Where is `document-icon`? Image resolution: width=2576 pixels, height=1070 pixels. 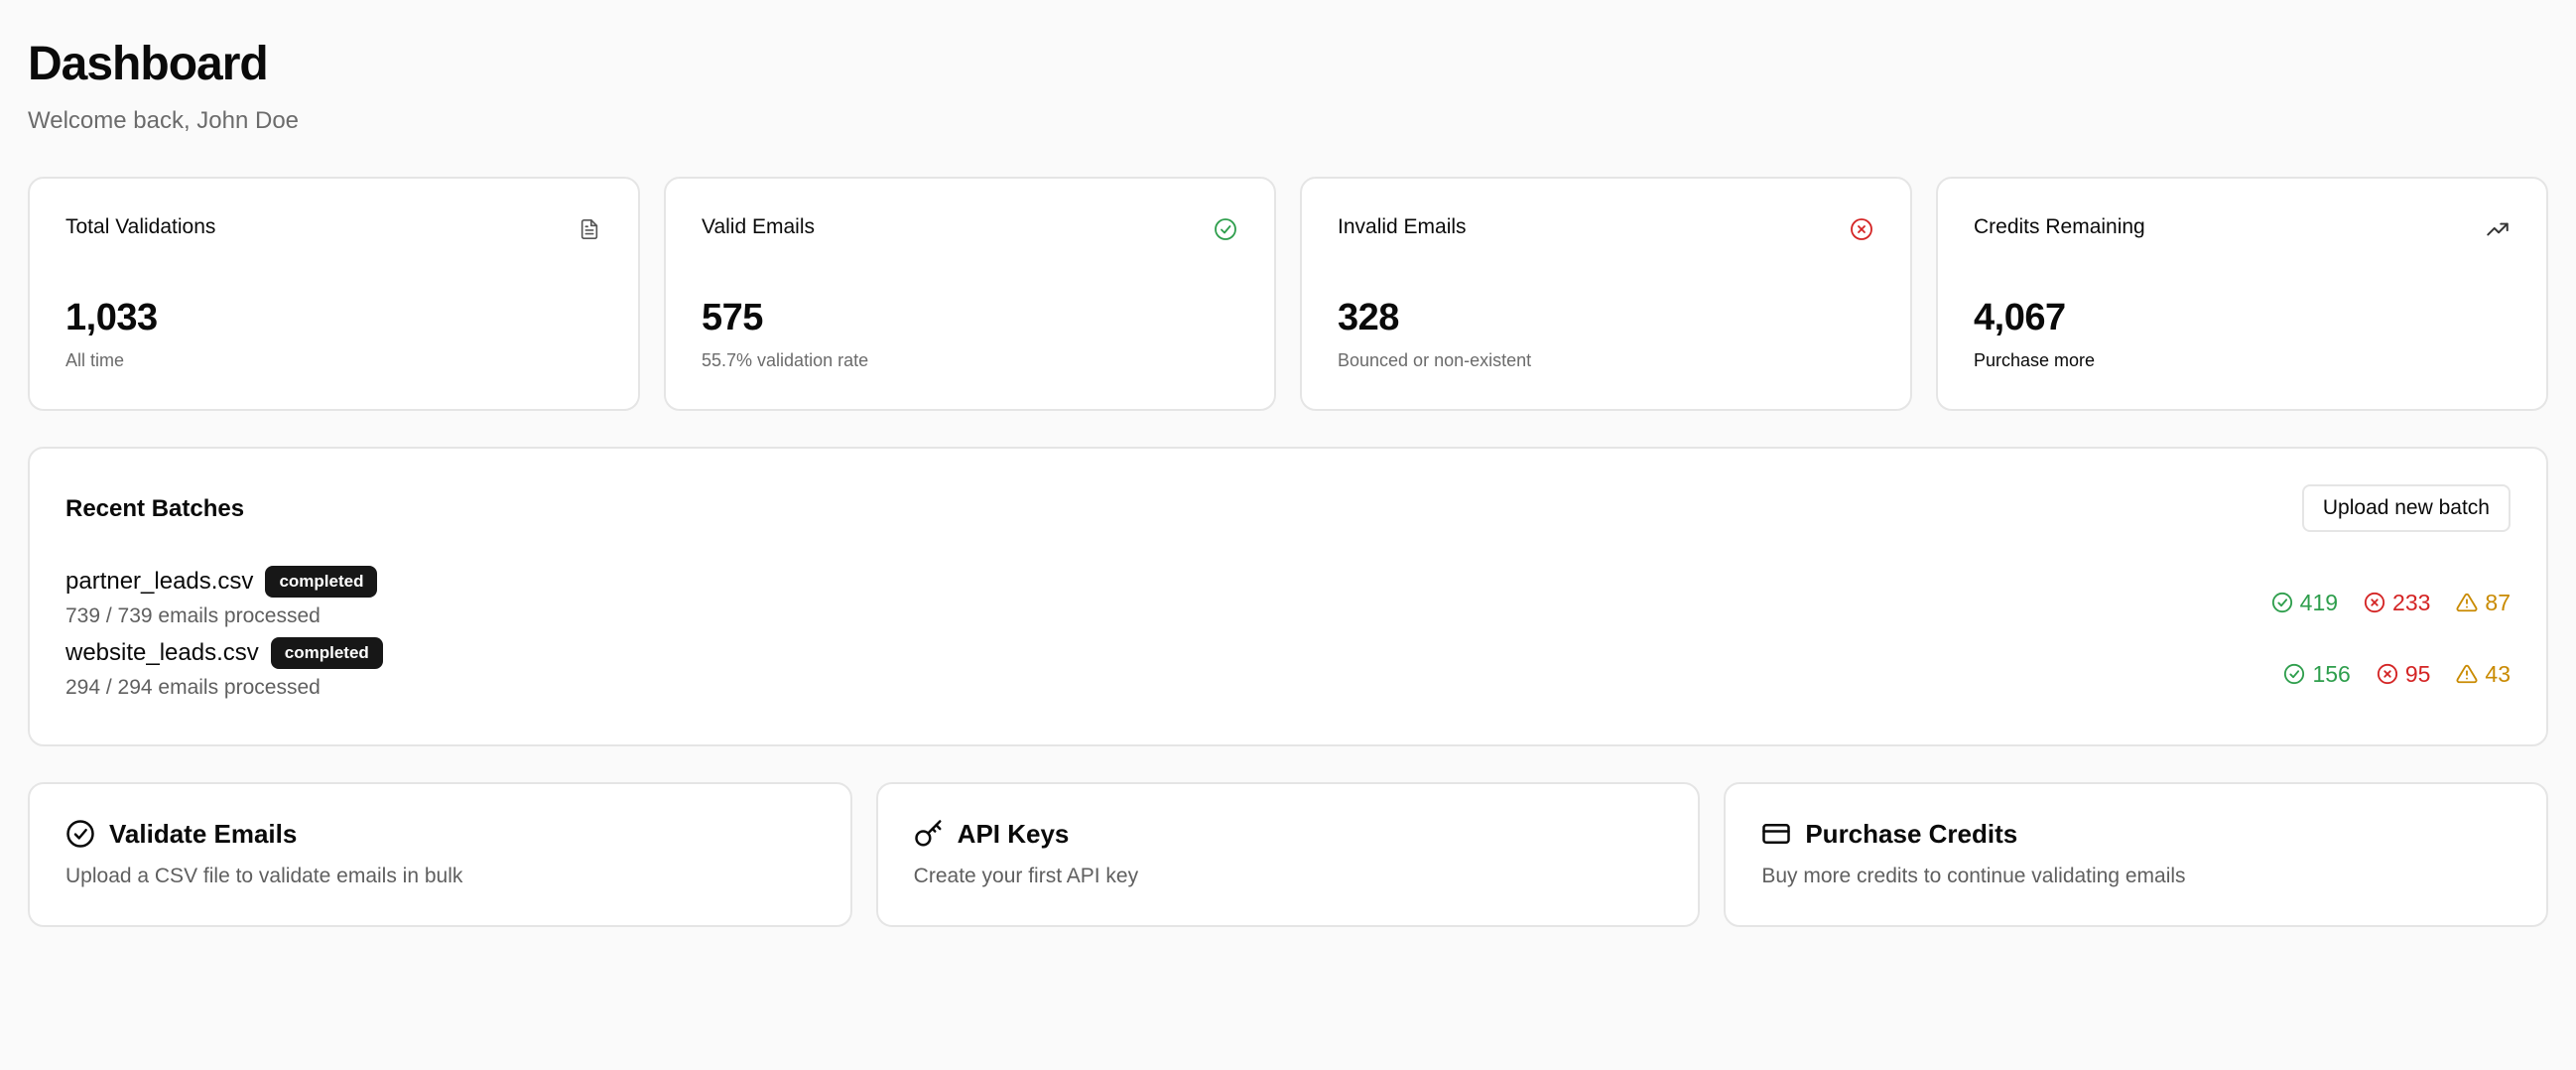
document-icon is located at coordinates (590, 229).